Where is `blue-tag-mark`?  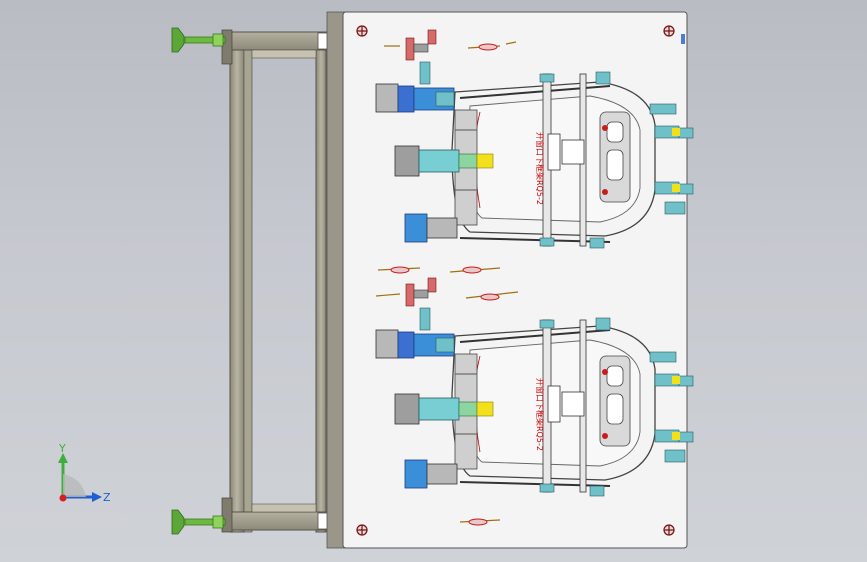
blue-tag-mark is located at coordinates (683, 39).